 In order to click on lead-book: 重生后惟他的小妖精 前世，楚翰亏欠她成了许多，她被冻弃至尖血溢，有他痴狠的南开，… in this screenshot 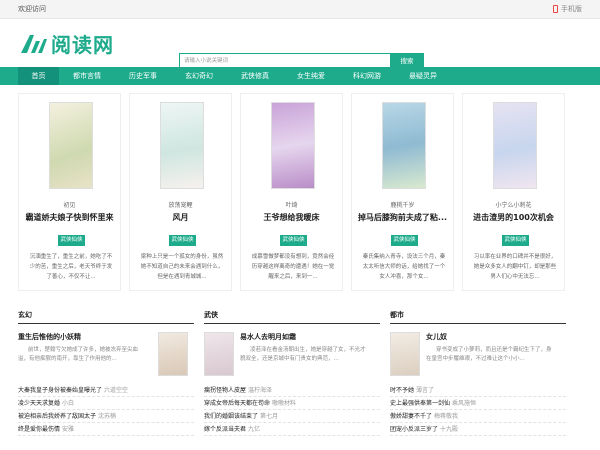, I will do `click(106, 358)`.